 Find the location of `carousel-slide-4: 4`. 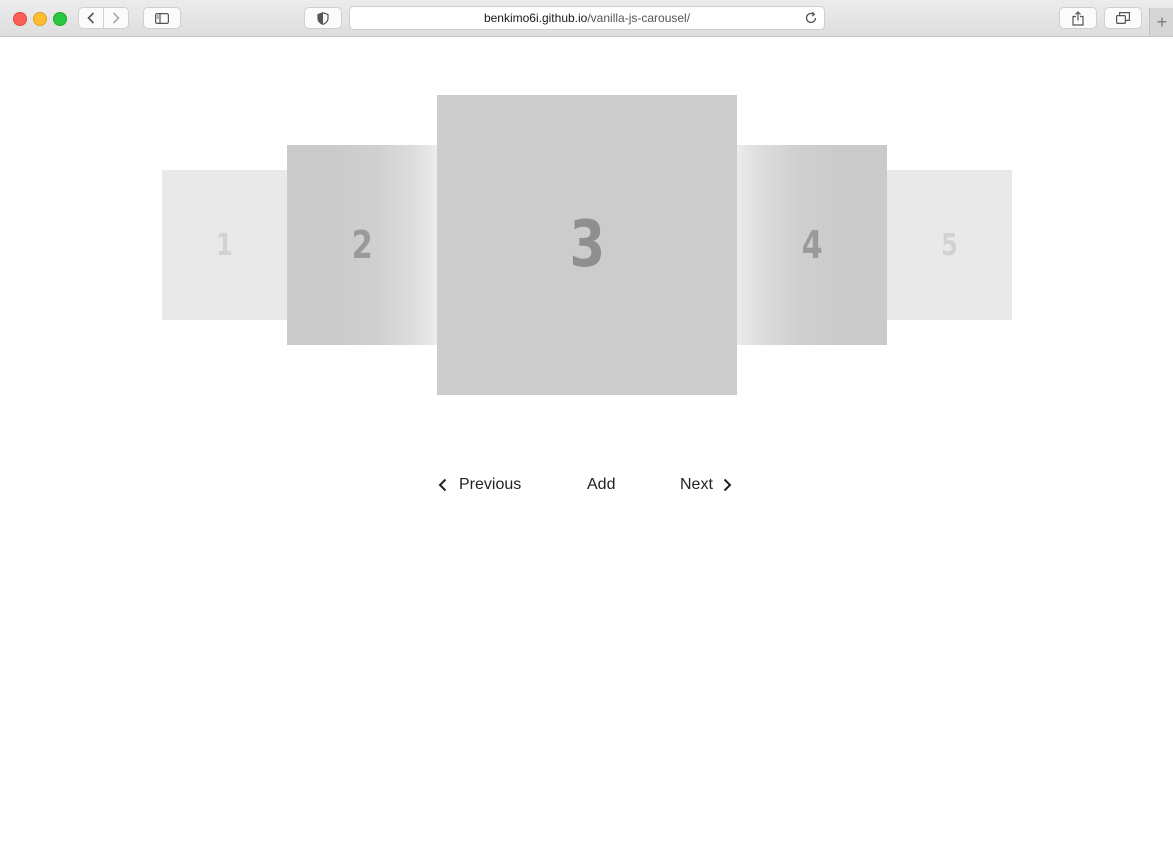

carousel-slide-4: 4 is located at coordinates (812, 245).